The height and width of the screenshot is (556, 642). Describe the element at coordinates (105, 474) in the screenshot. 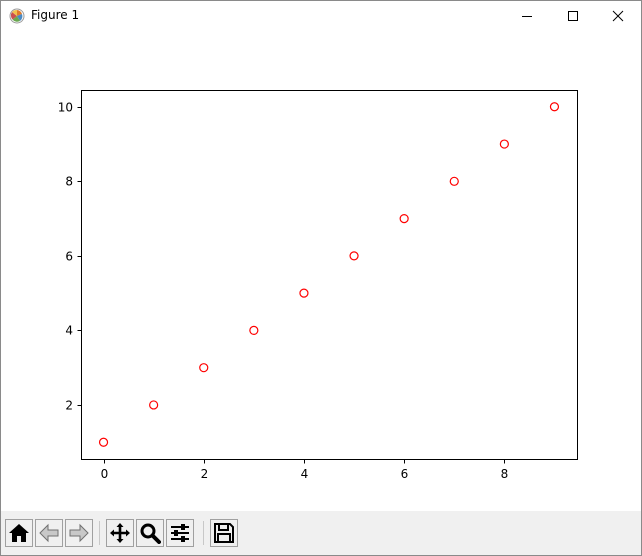

I see `x-tick-label: 0` at that location.